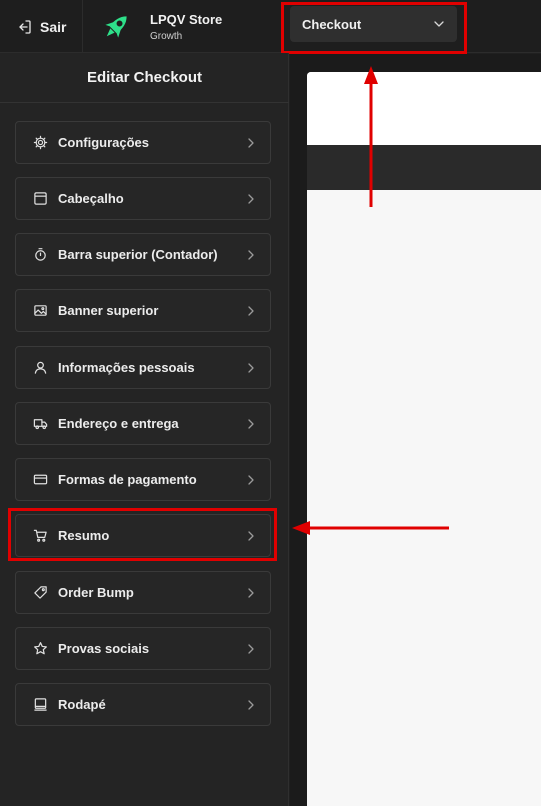  I want to click on image-icon, so click(40, 310).